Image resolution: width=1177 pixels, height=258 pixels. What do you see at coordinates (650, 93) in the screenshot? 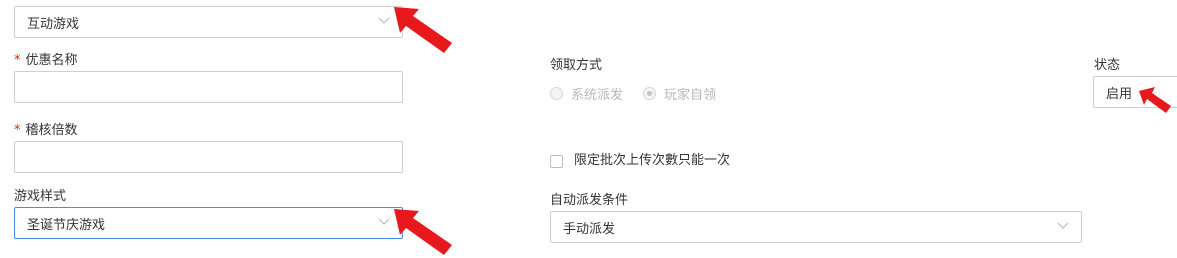
I see `radio-circle-checked` at bounding box center [650, 93].